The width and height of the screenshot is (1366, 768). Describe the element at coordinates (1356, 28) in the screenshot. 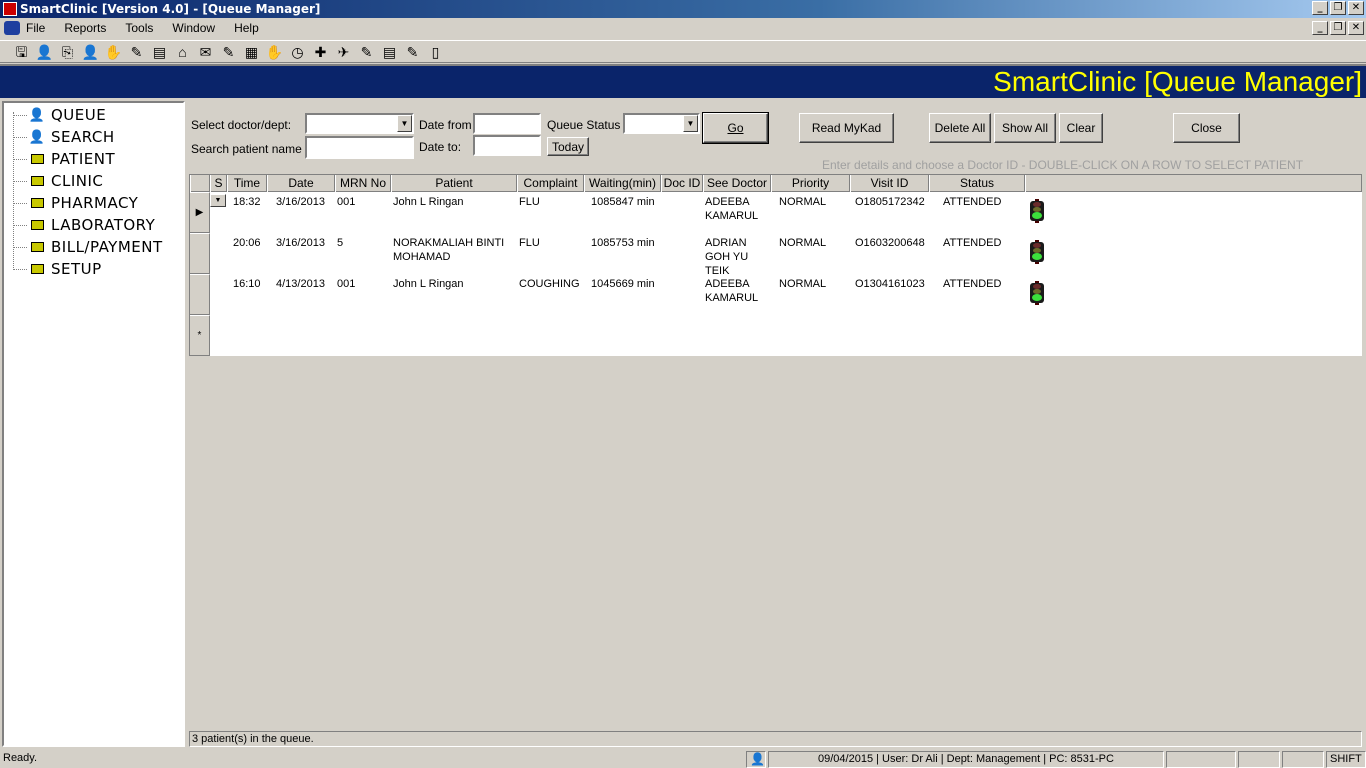

I see `child-close-button: ✕` at that location.